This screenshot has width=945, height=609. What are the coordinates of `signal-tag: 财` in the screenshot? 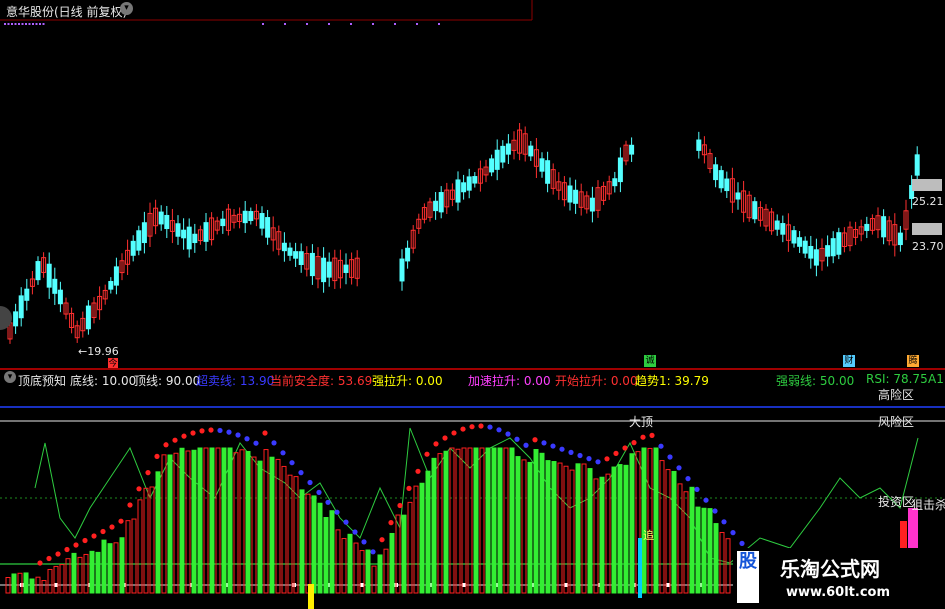 It's located at (849, 361).